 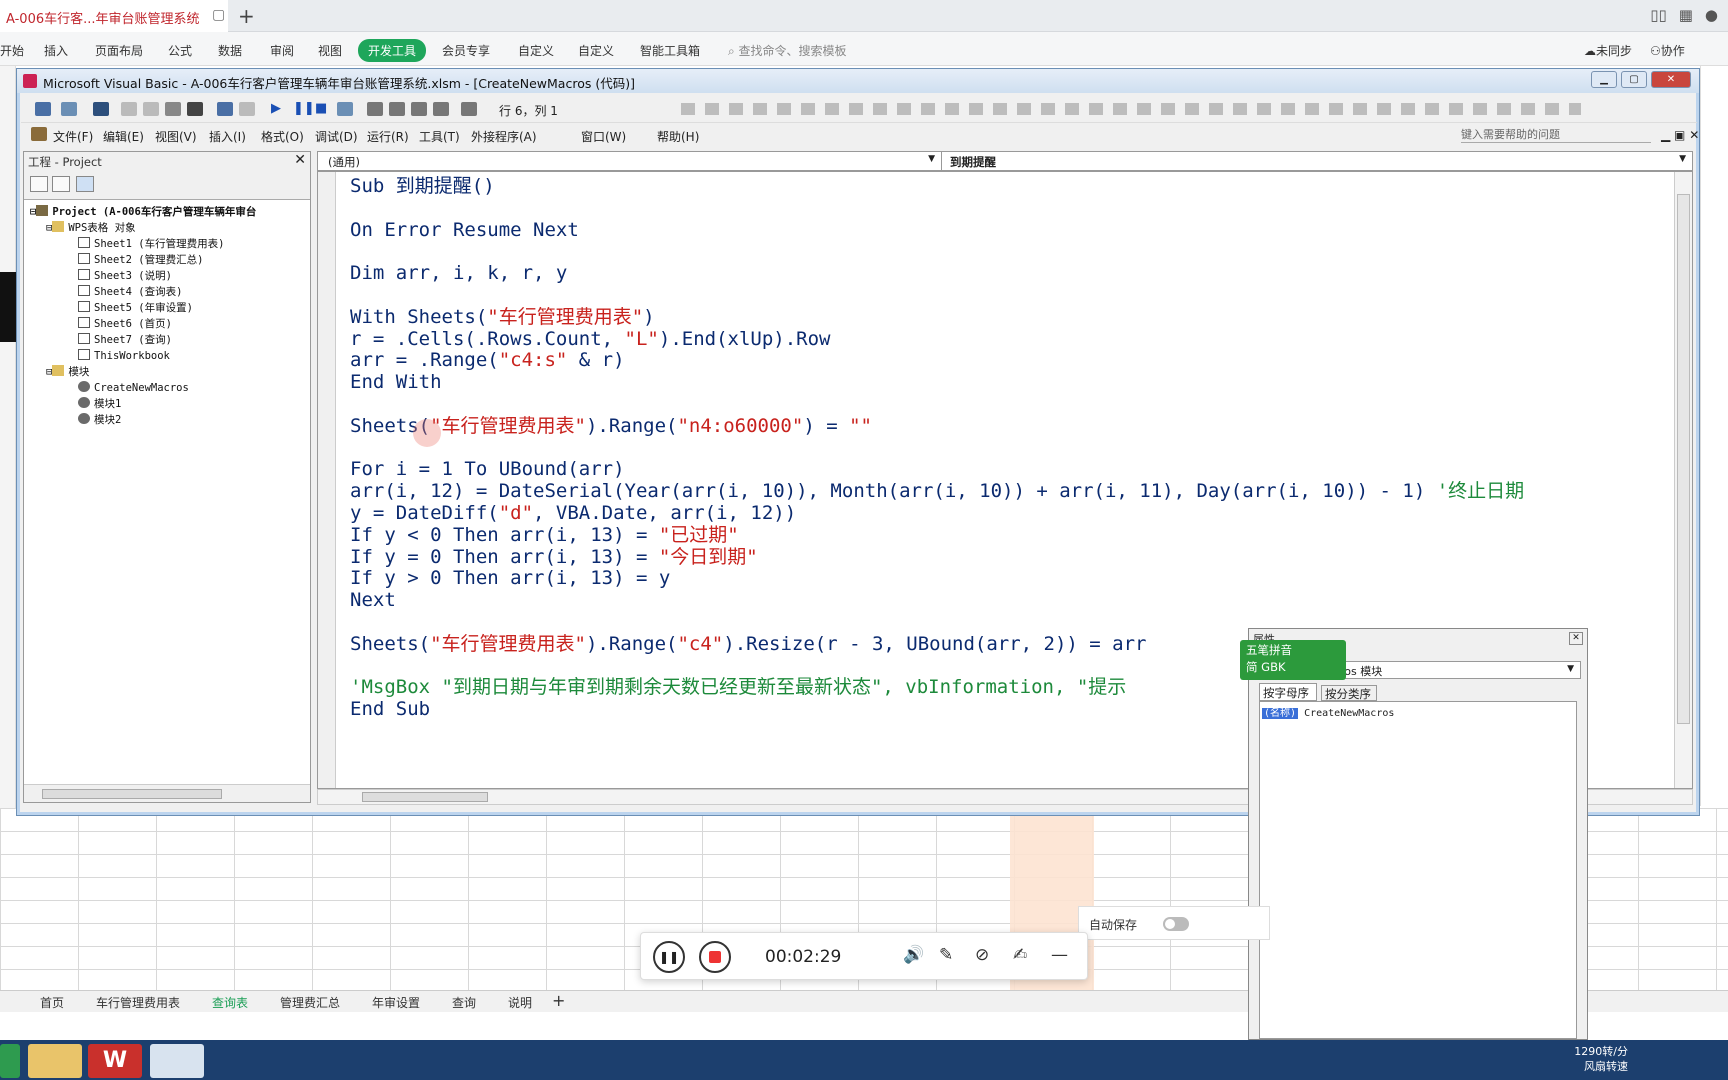 What do you see at coordinates (330, 50) in the screenshot?
I see `ribbon-tab-view: 视图` at bounding box center [330, 50].